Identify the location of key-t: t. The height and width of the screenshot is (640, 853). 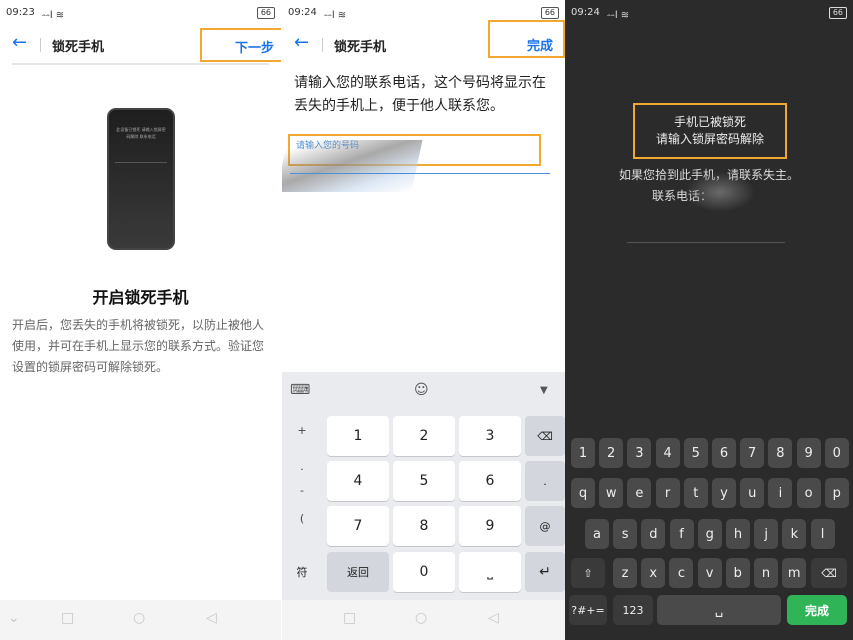
(695, 493).